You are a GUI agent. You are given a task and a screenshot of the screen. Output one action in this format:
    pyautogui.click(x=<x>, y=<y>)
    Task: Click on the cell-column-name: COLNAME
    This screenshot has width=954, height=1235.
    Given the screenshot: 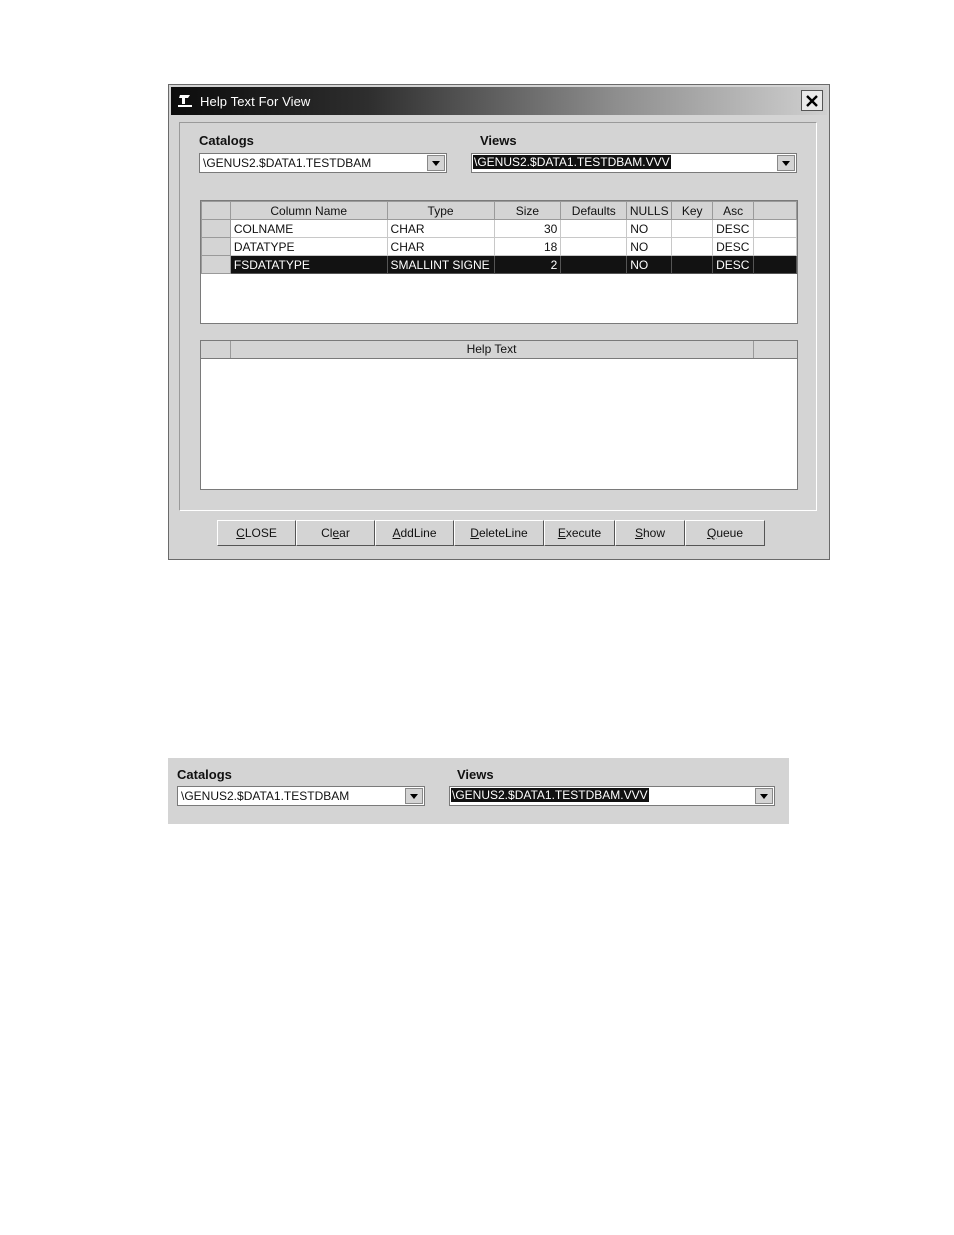 What is the action you would take?
    pyautogui.click(x=308, y=228)
    